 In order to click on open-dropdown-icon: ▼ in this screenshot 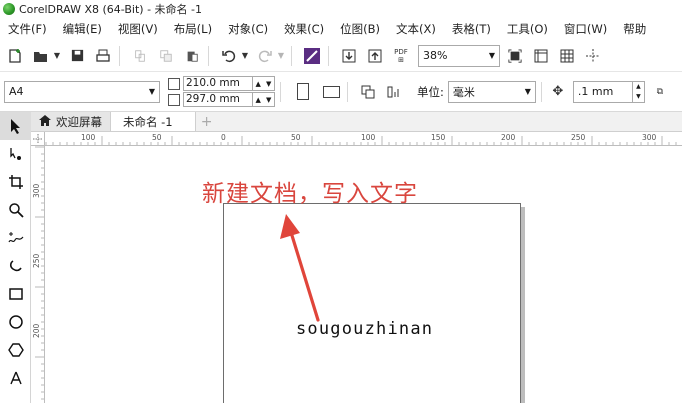, I will do `click(57, 56)`.